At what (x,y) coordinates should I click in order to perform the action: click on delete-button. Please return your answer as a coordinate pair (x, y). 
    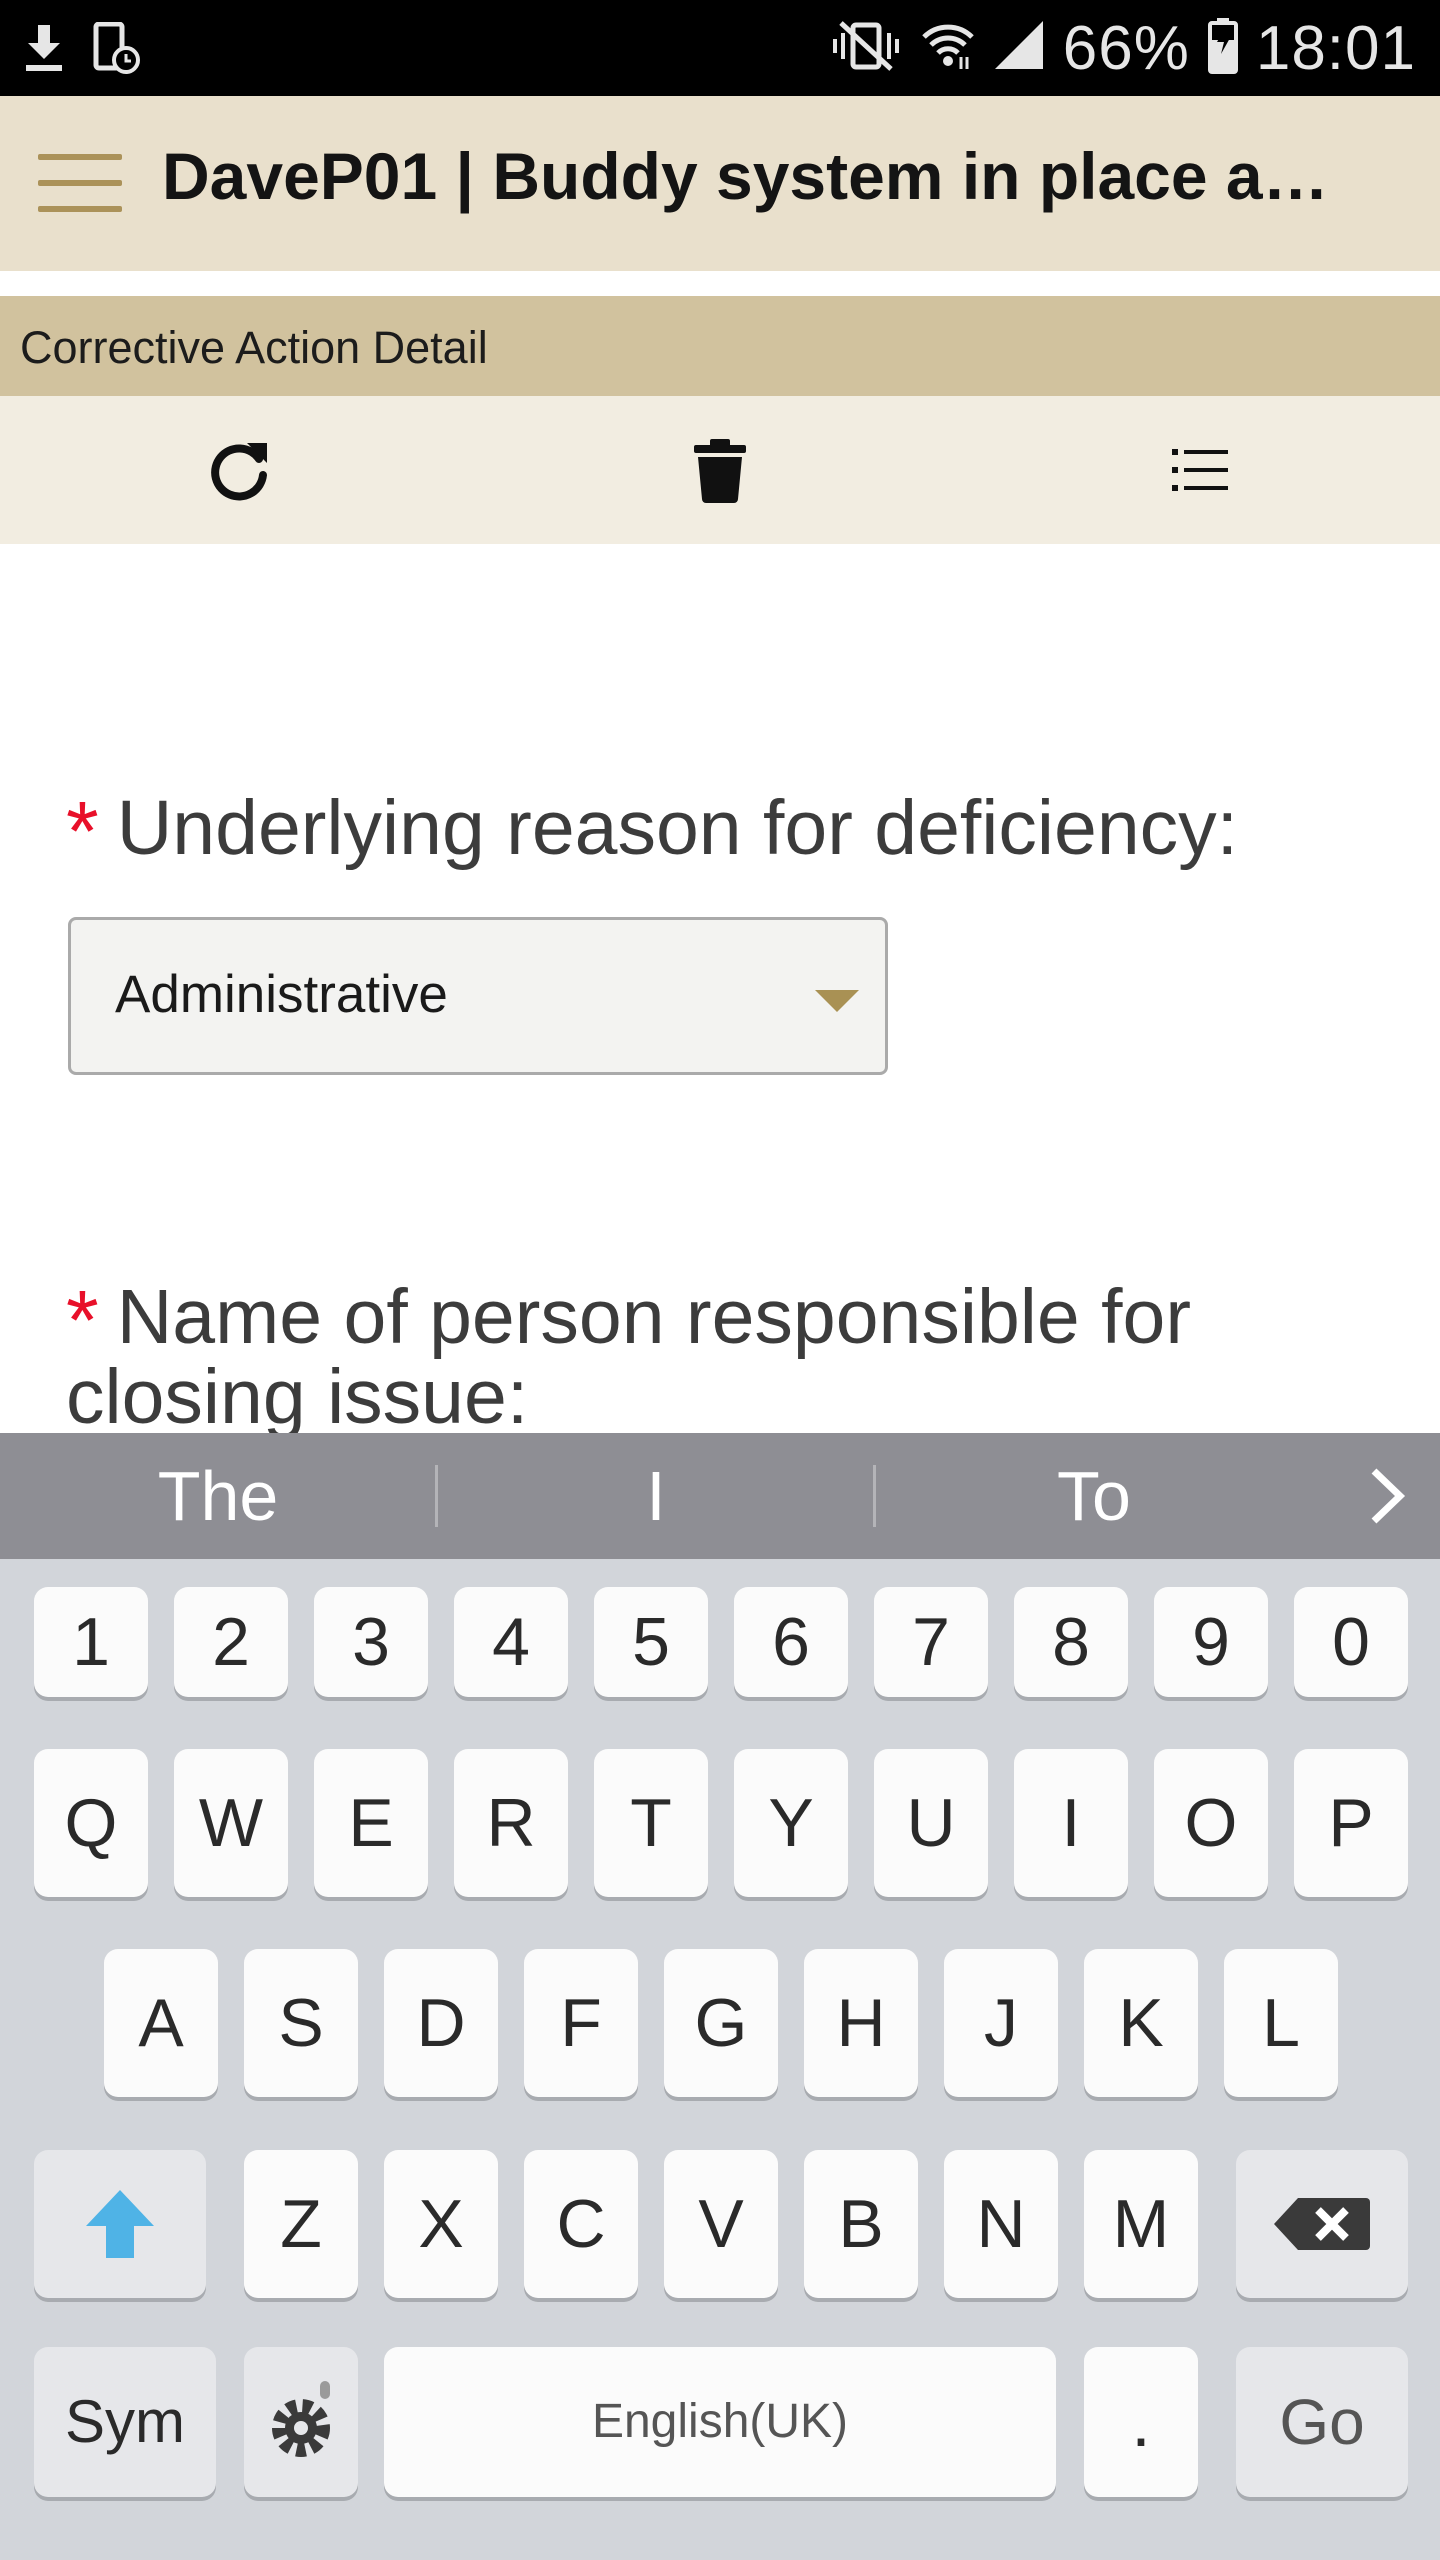
    Looking at the image, I should click on (720, 470).